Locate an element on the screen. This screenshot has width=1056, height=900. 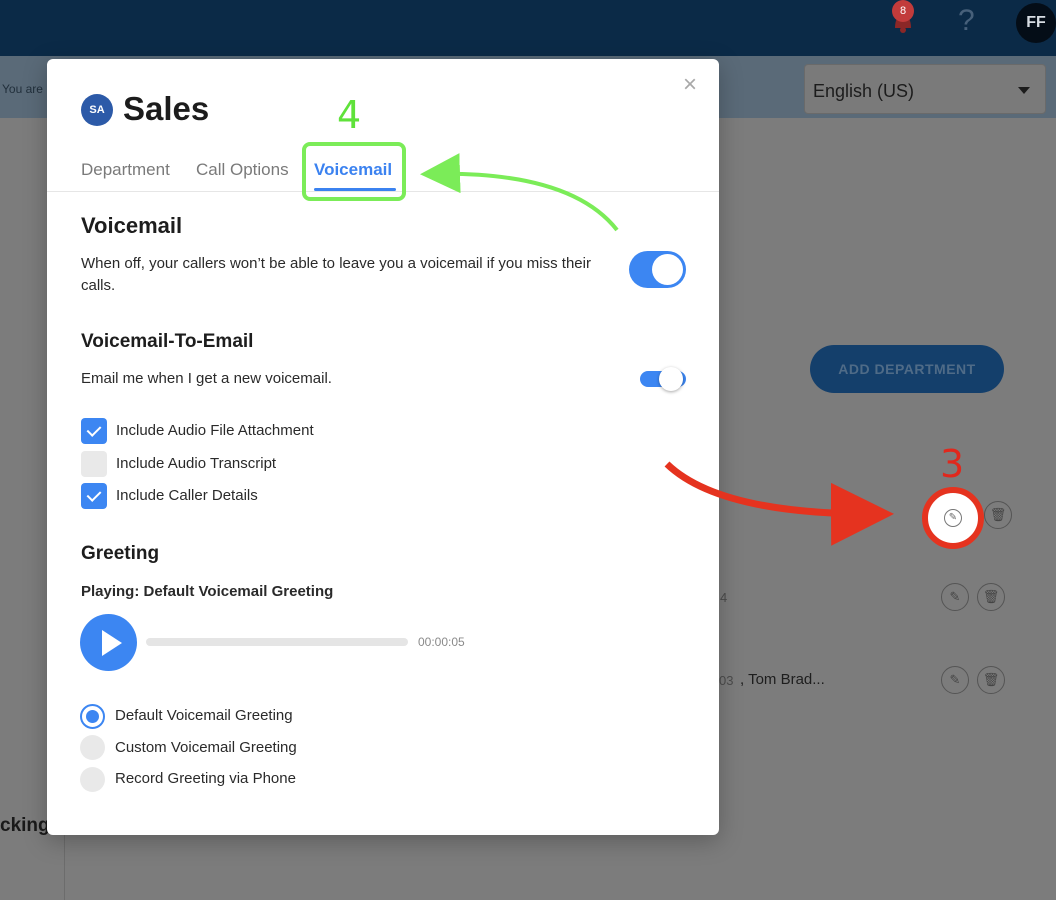
green-arrow is located at coordinates (519, 192).